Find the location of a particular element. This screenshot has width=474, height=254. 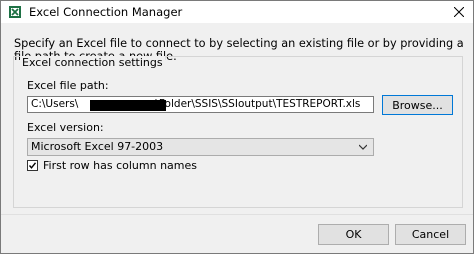

first-row-column-names-checkbox is located at coordinates (32, 165).